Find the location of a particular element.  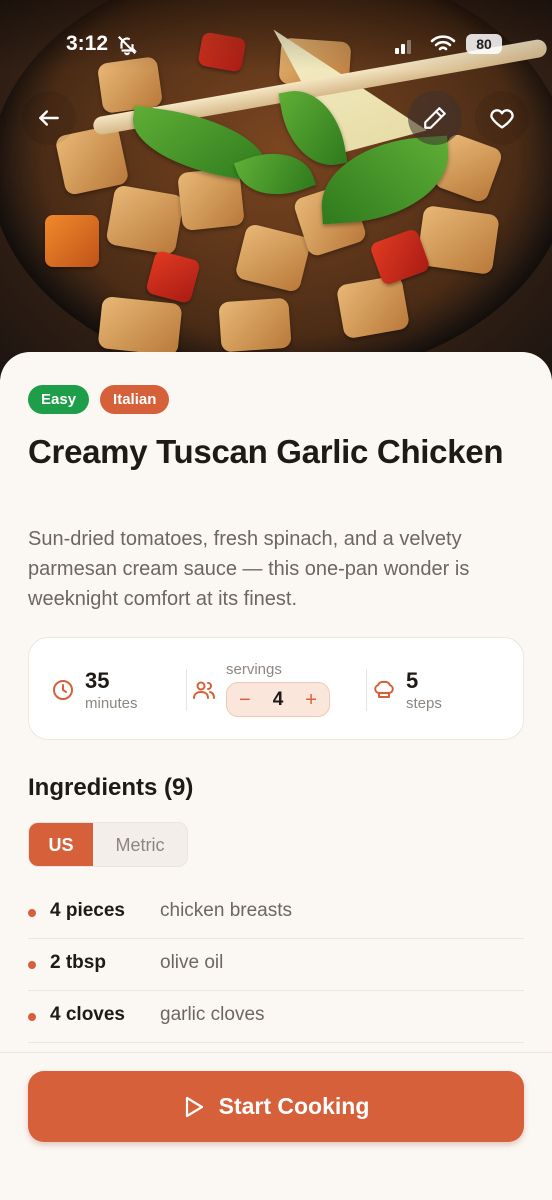

bottom-action-bar: Start Cooking is located at coordinates (276, 1126).